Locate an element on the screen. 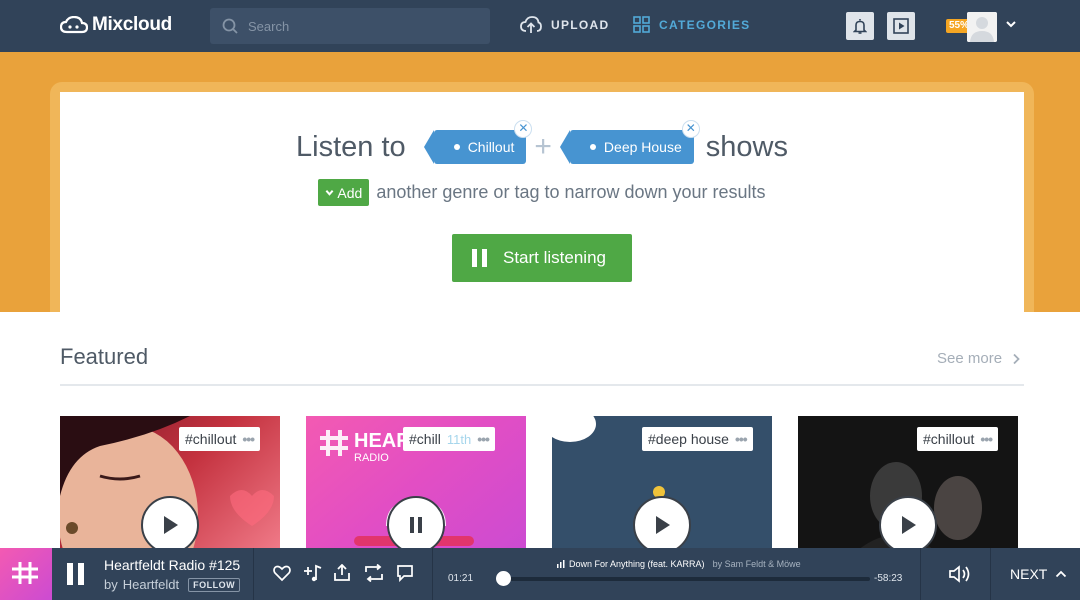 The height and width of the screenshot is (600, 1080). queue-play-icon is located at coordinates (901, 26).